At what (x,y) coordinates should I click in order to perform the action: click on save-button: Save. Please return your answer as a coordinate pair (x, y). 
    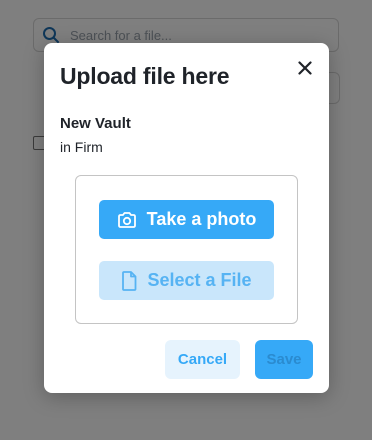
    Looking at the image, I should click on (284, 359).